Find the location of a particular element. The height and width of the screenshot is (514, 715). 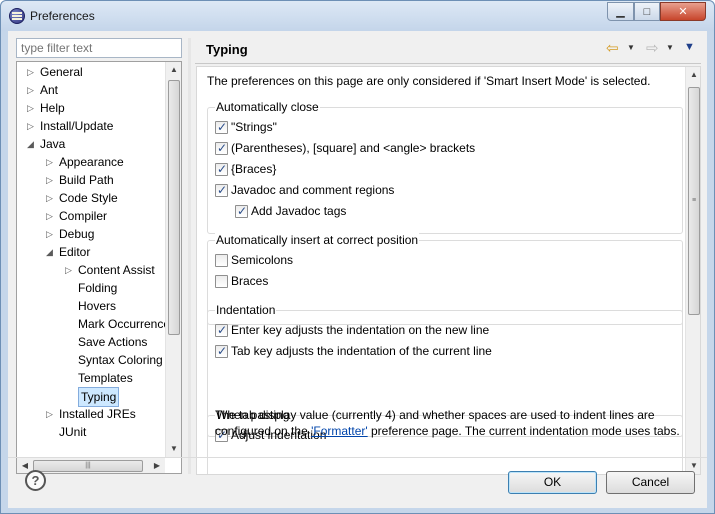

scroll-left-arrow-icon: ◀ is located at coordinates (25, 465).